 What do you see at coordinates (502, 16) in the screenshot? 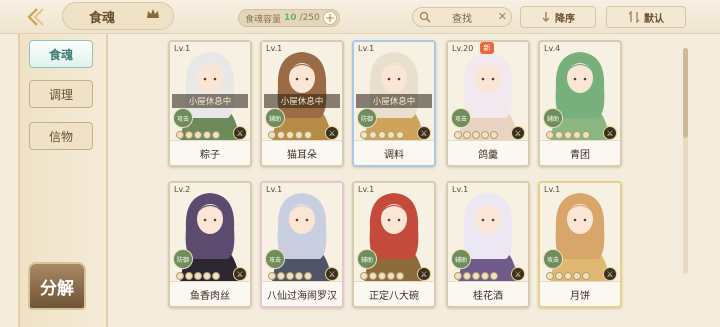
I see `clear-icon: ✕` at bounding box center [502, 16].